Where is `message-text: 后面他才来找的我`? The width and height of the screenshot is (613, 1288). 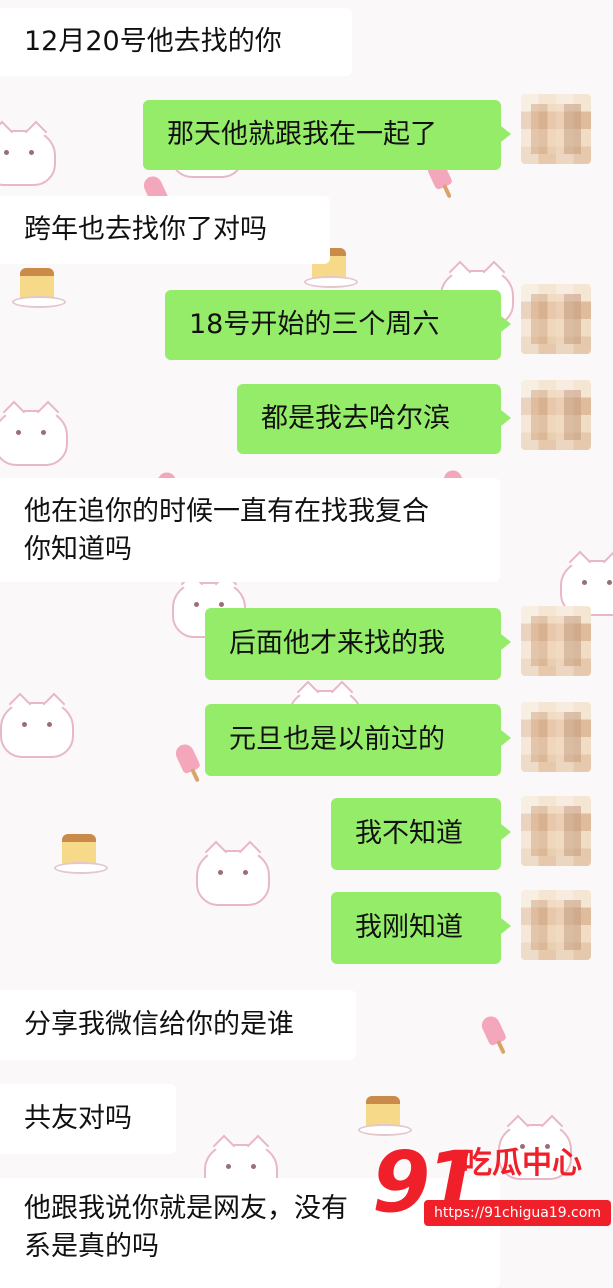 message-text: 后面他才来找的我 is located at coordinates (337, 643).